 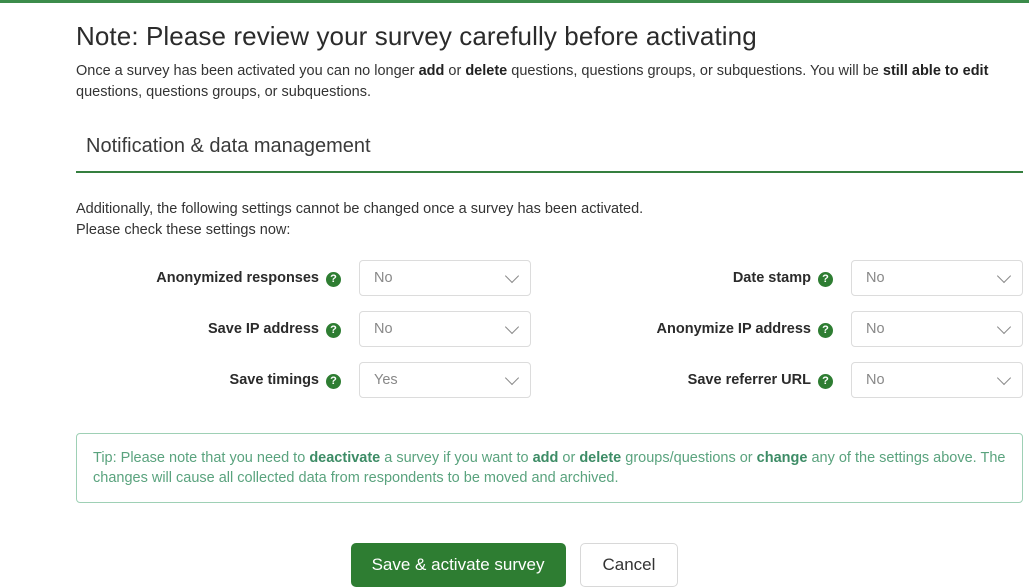 I want to click on select-value-save-ip-address: No, so click(x=383, y=329).